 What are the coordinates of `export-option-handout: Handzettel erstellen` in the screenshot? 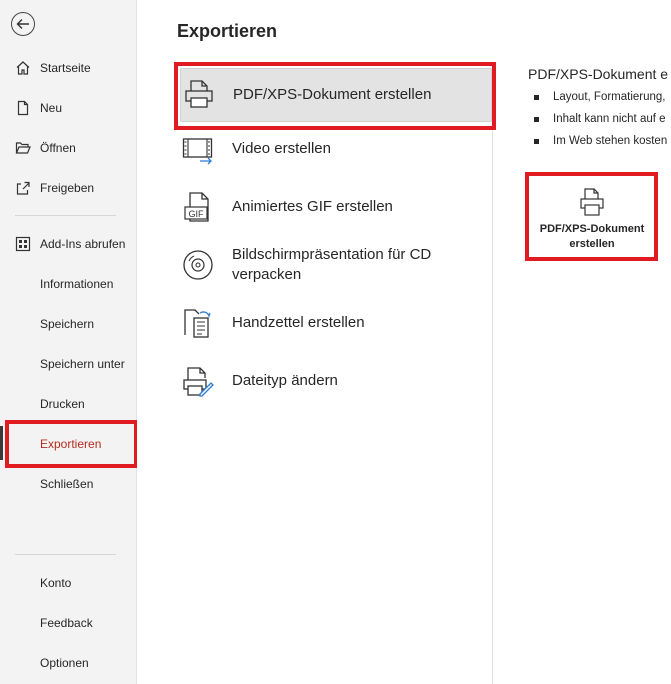 It's located at (333, 323).